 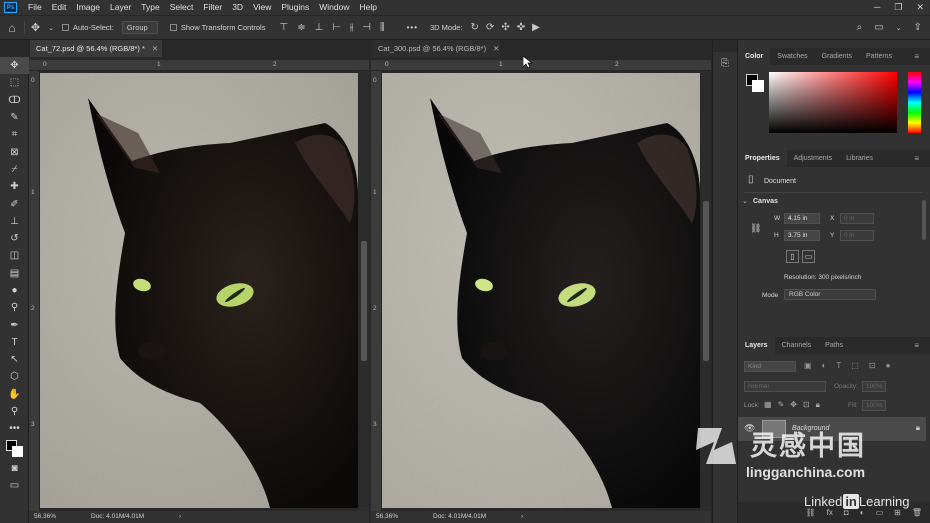 I want to click on status-menu-chevron: ›, so click(x=180, y=517).